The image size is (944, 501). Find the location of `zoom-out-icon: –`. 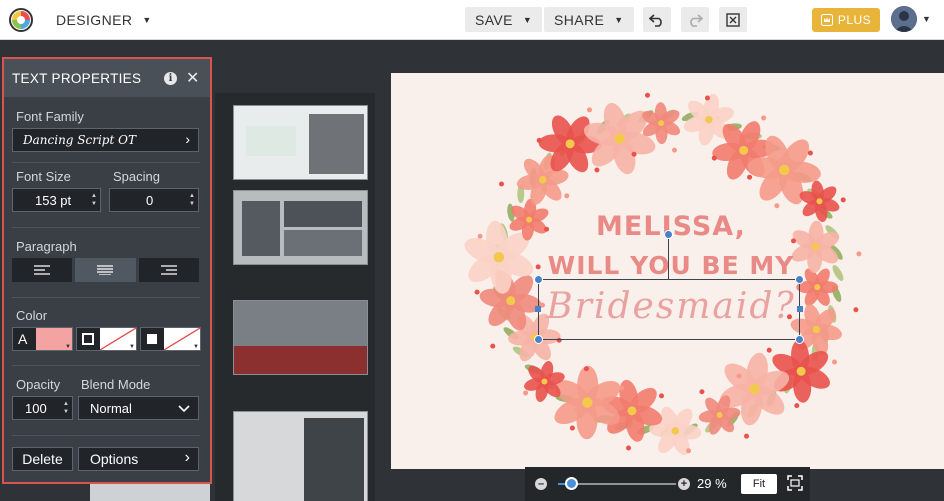

zoom-out-icon: – is located at coordinates (541, 484).